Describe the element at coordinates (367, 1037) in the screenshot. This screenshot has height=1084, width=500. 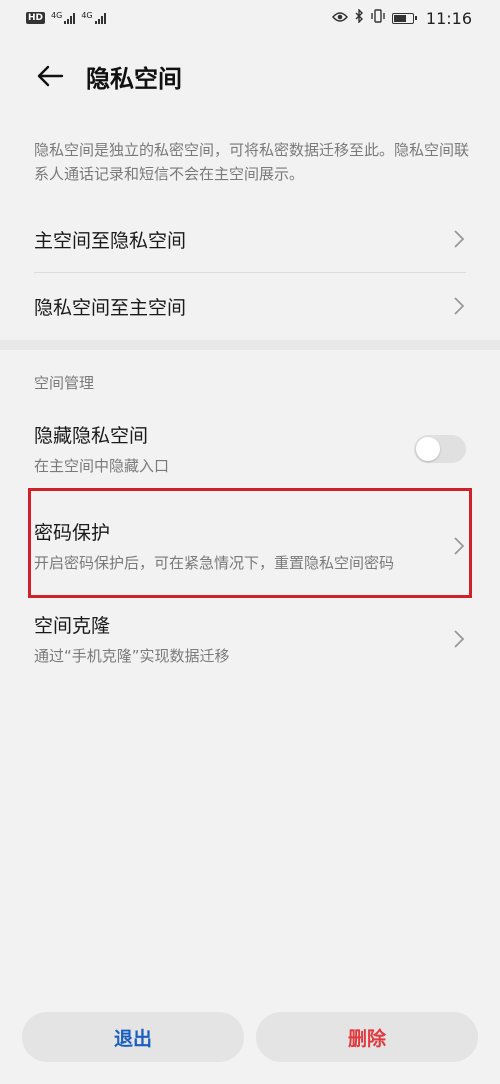
I see `delete-button: 删除` at that location.